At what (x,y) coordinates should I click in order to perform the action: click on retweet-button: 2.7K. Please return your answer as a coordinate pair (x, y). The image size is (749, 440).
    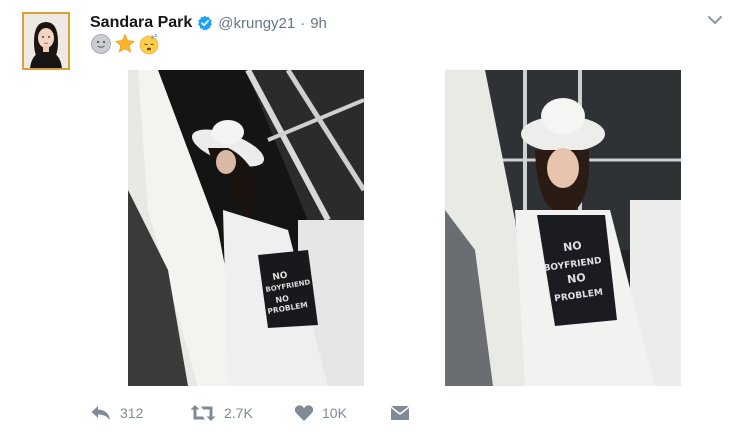
    Looking at the image, I should click on (221, 413).